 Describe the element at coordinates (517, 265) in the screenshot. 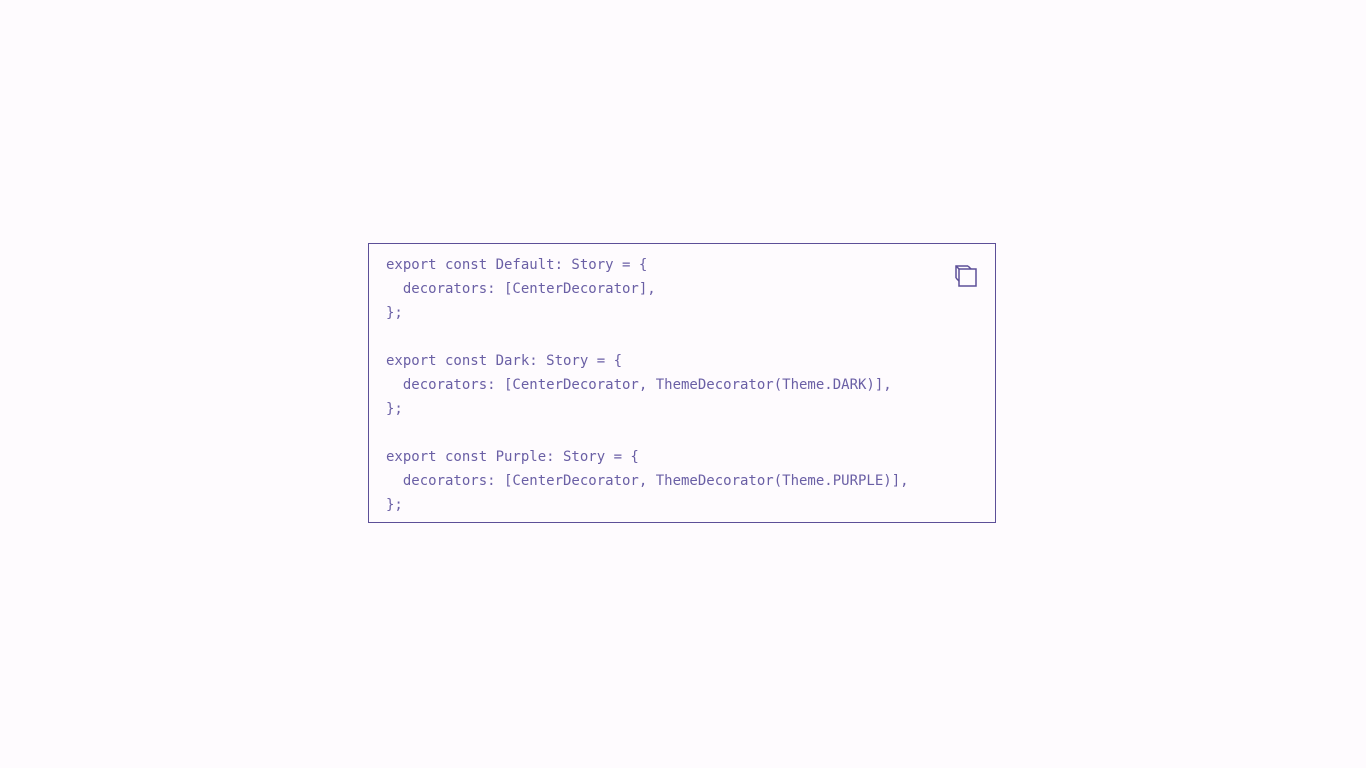

I see `code-line: export const Default: Story = {` at that location.